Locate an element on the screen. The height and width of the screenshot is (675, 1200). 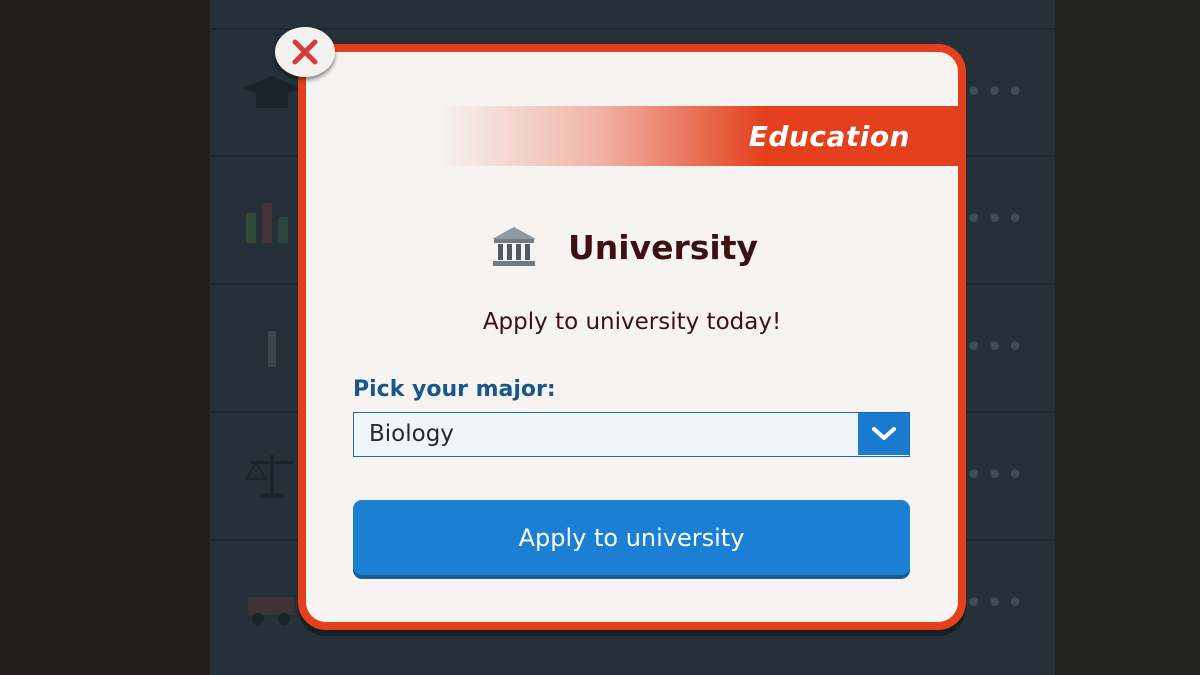
dropdown-toggle is located at coordinates (883, 434).